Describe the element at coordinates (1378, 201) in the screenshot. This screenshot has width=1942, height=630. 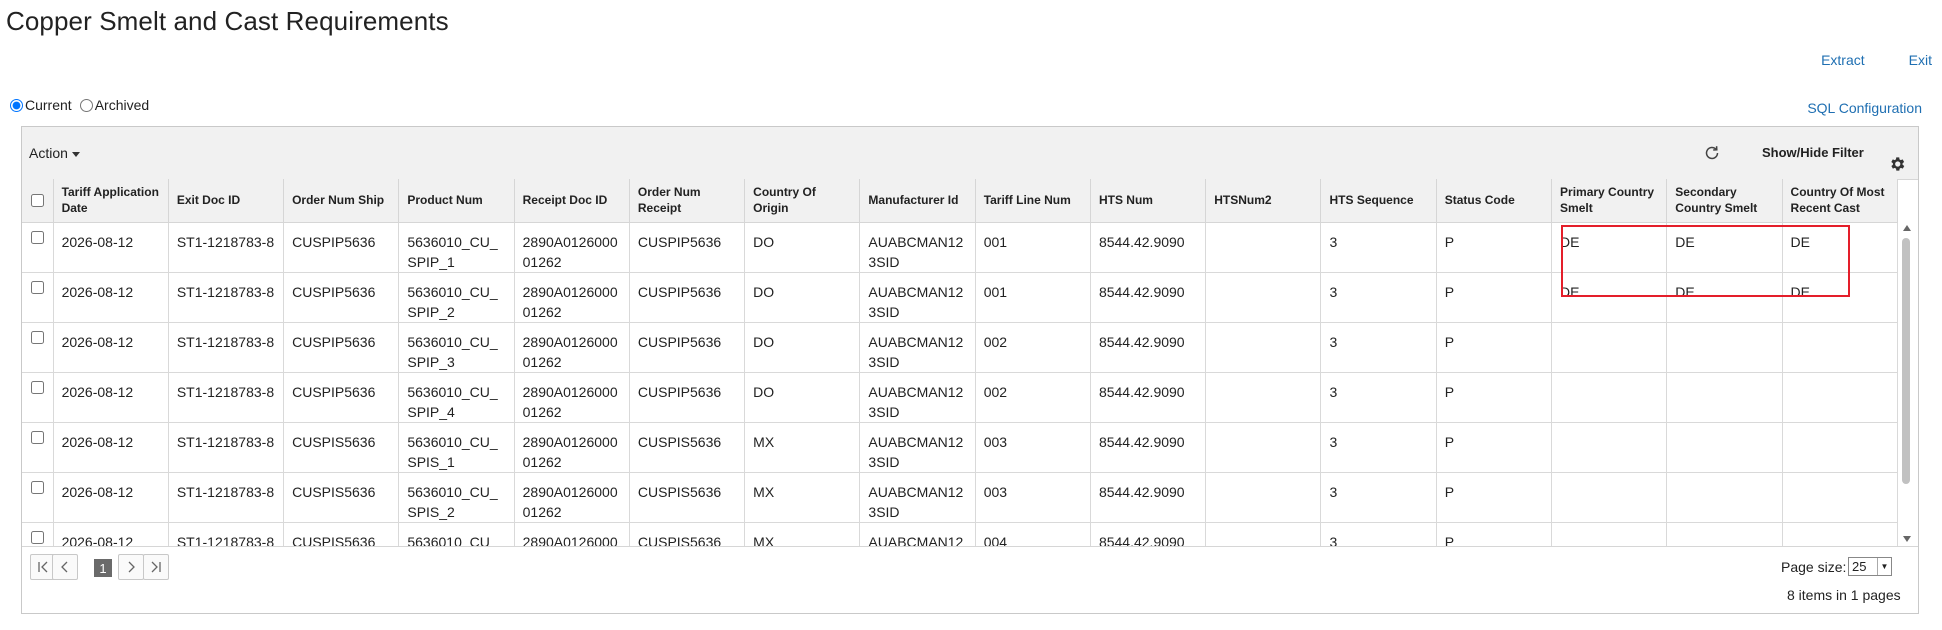
I see `column-header: HTS Sequence` at that location.